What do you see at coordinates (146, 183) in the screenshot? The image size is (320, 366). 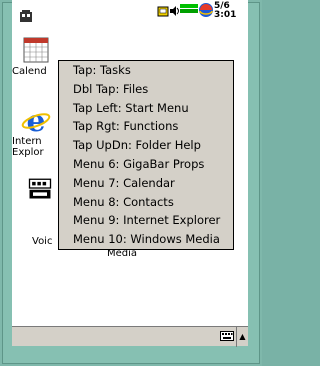 I see `menu-item-calendar: Menu 7: Calendar` at bounding box center [146, 183].